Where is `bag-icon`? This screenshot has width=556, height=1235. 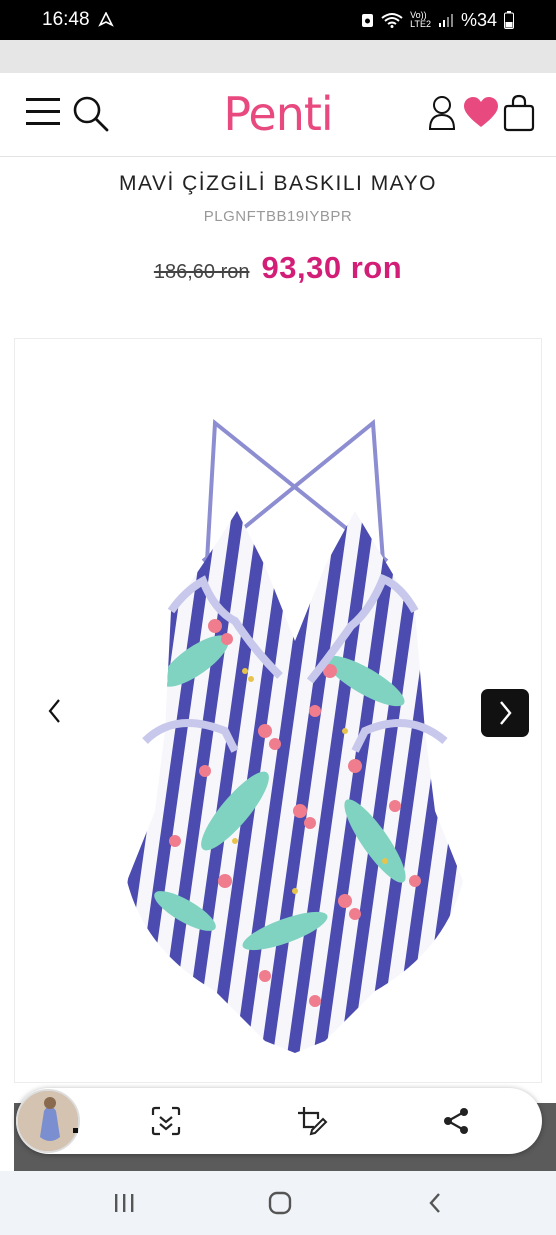
bag-icon is located at coordinates (519, 113).